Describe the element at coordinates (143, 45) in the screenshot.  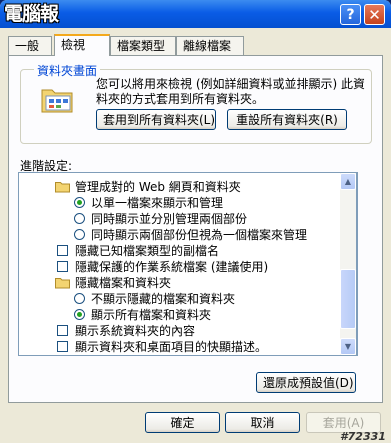
I see `tab-file-types: 檔案類型` at that location.